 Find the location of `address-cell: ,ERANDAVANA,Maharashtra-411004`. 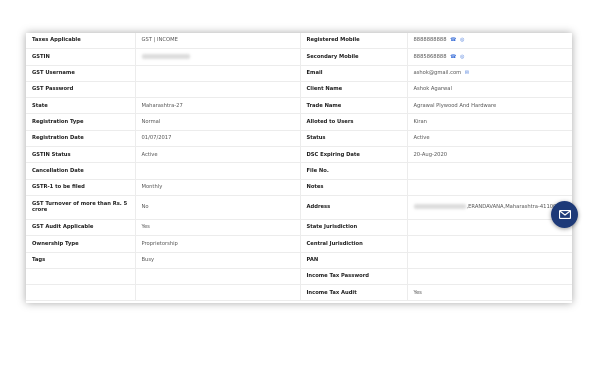

address-cell: ,ERANDAVANA,Maharashtra-411004 is located at coordinates (489, 207).